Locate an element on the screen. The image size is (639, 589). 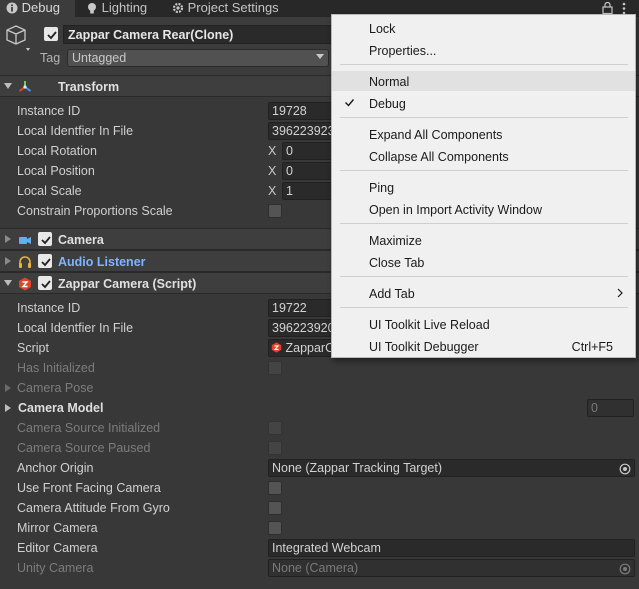
object-name-field: Zappar Camera Rear(Clone) is located at coordinates (199, 34).